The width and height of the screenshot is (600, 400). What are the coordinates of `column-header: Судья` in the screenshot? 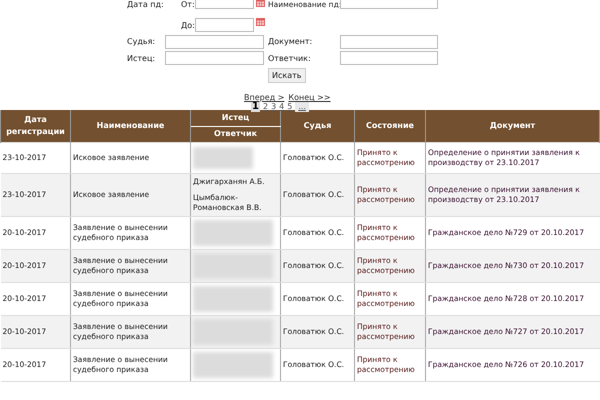 It's located at (317, 126).